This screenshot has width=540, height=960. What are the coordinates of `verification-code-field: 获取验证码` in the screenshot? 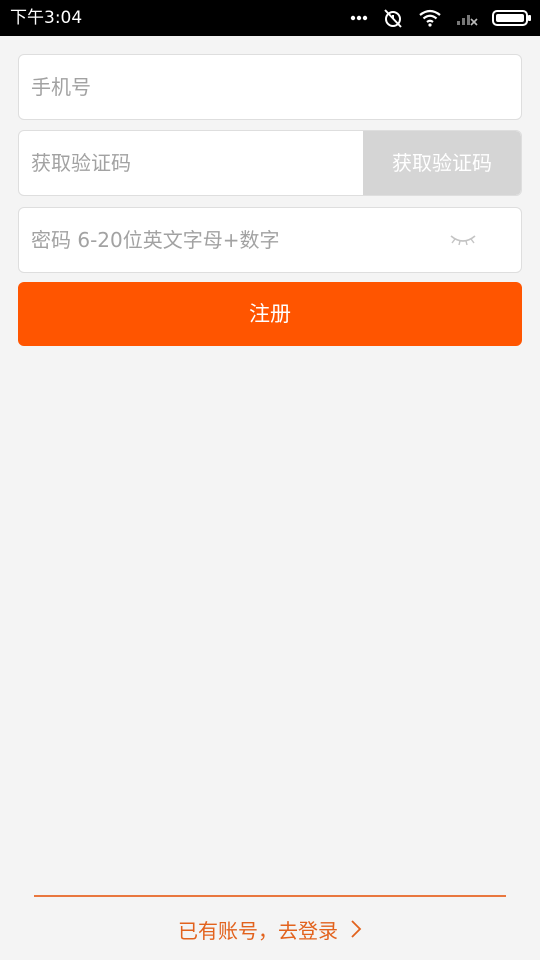 It's located at (270, 163).